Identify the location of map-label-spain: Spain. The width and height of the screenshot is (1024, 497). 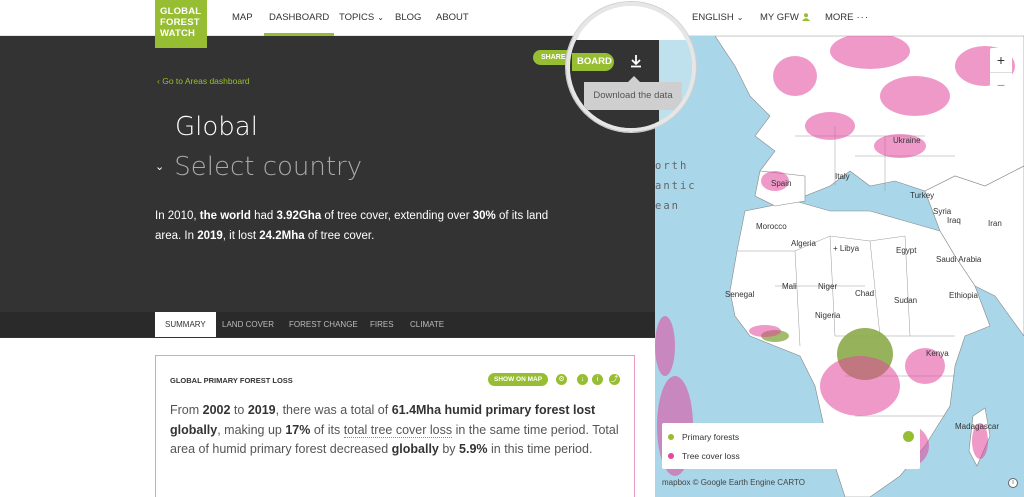
(781, 183).